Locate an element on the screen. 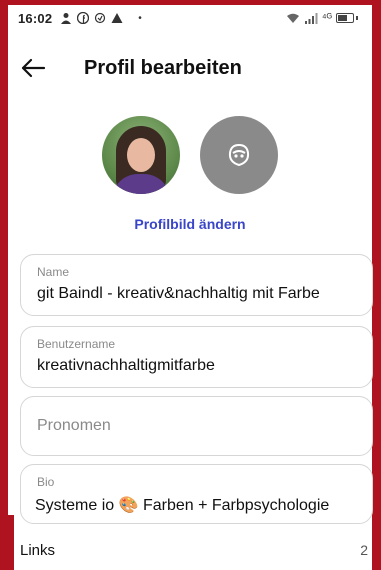 This screenshot has width=381, height=570. status-right-icons: ⁴ᴳ is located at coordinates (322, 18).